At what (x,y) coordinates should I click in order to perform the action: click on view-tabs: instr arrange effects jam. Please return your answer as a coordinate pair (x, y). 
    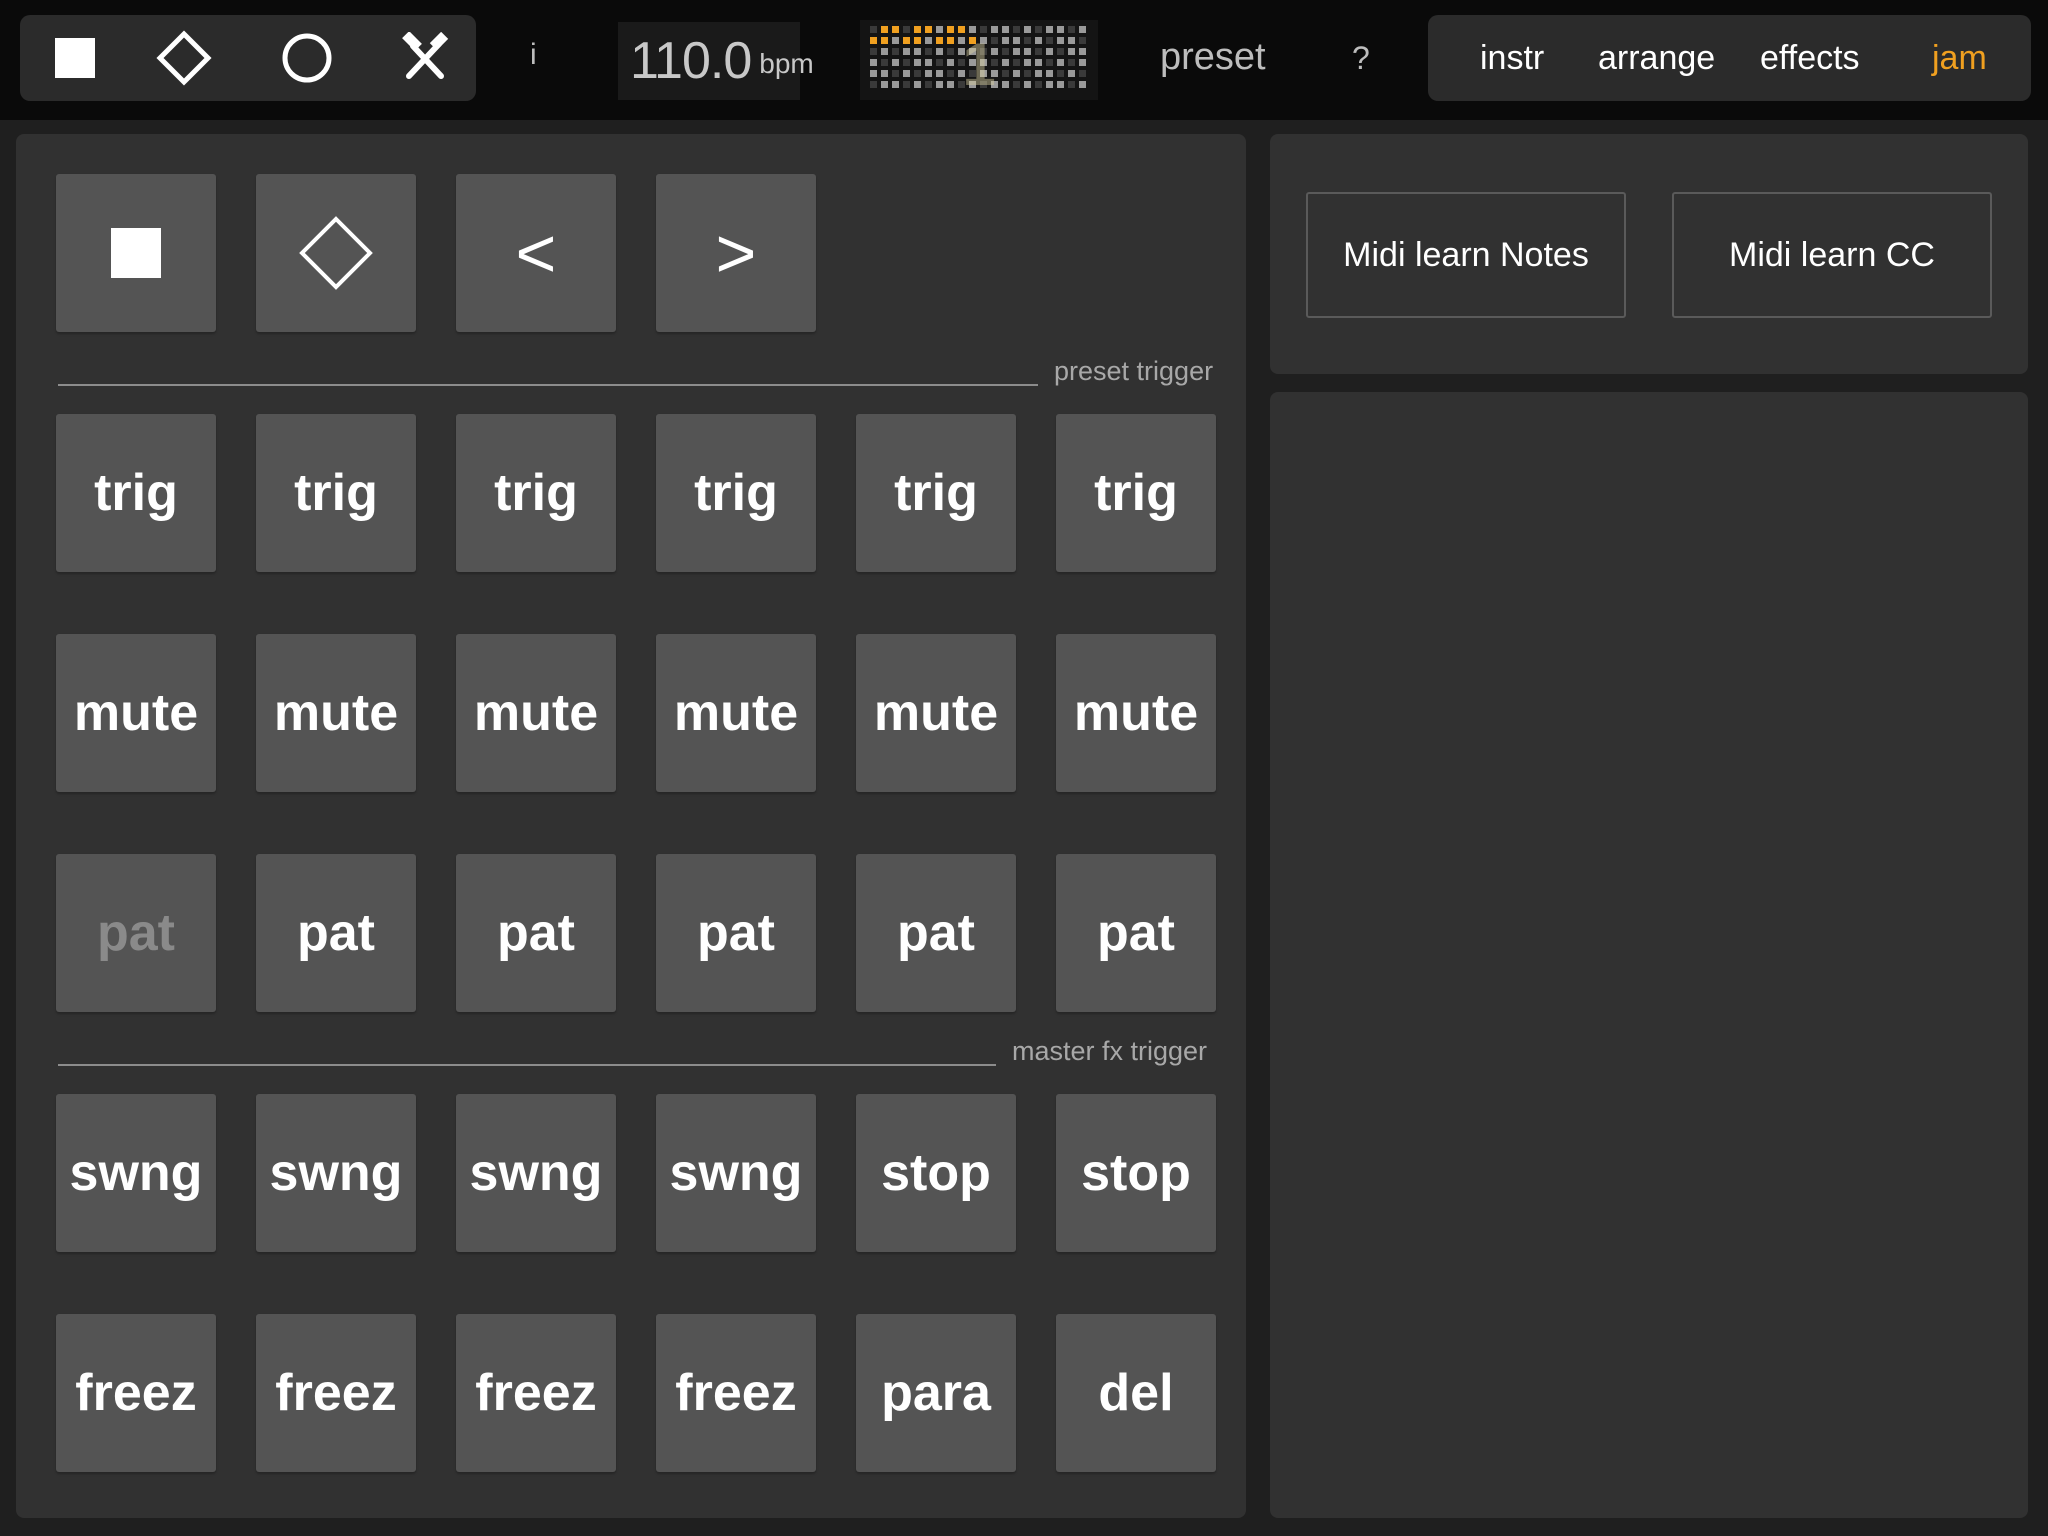
    Looking at the image, I should click on (1729, 58).